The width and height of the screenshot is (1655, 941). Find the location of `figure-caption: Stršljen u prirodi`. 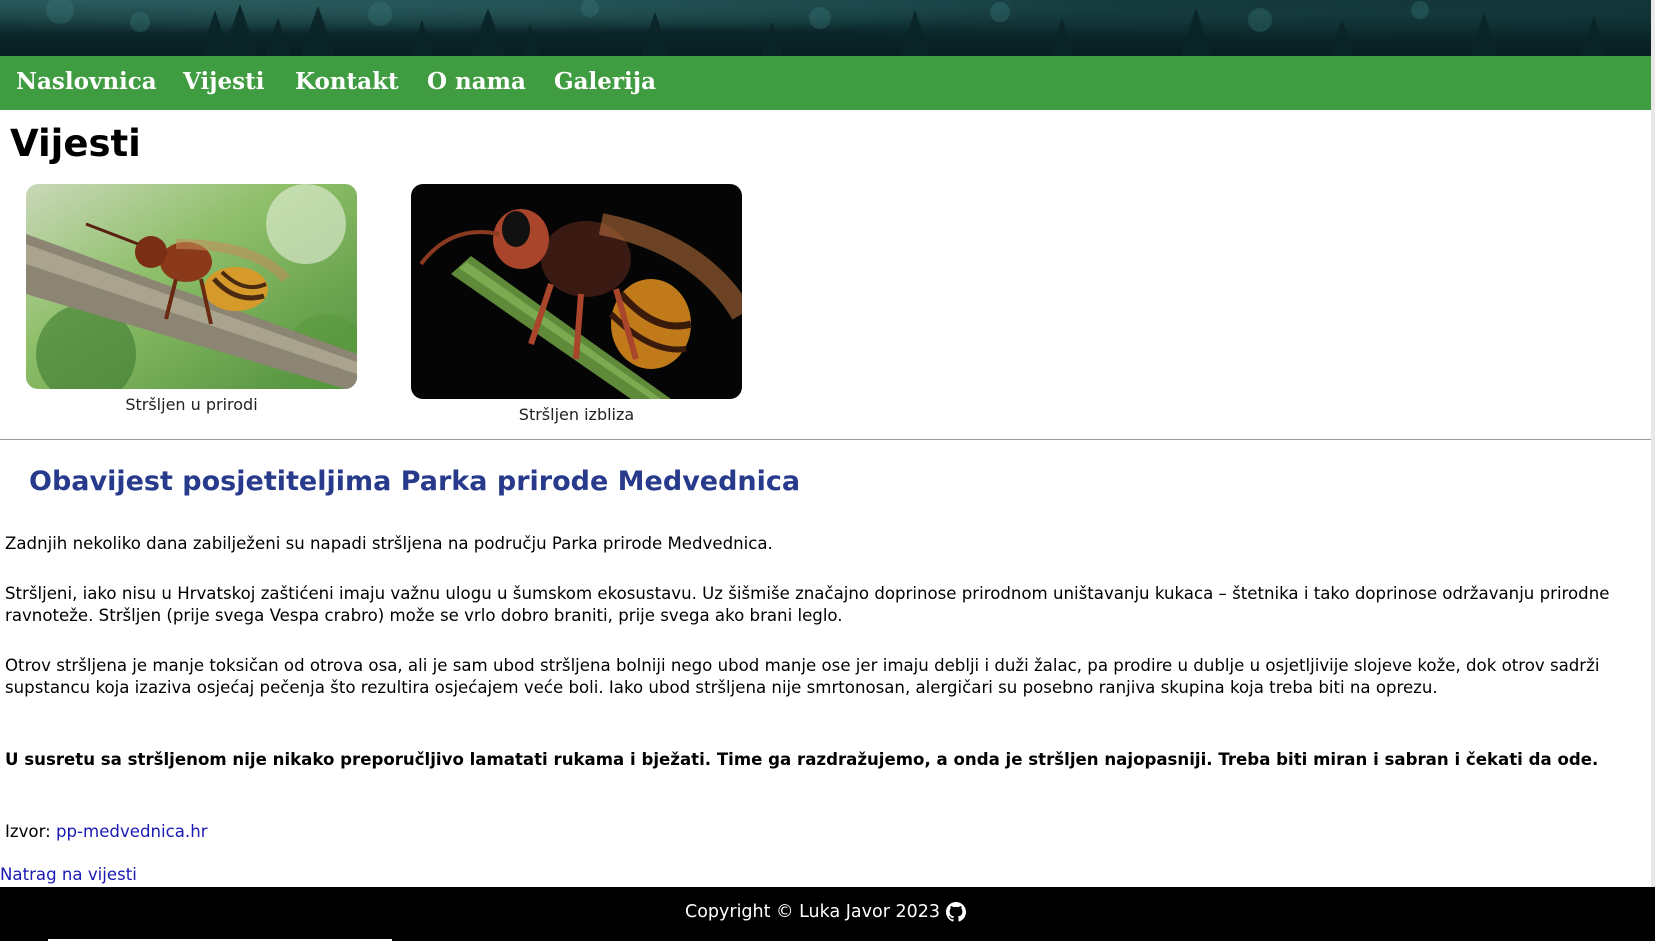

figure-caption: Stršljen u prirodi is located at coordinates (191, 404).